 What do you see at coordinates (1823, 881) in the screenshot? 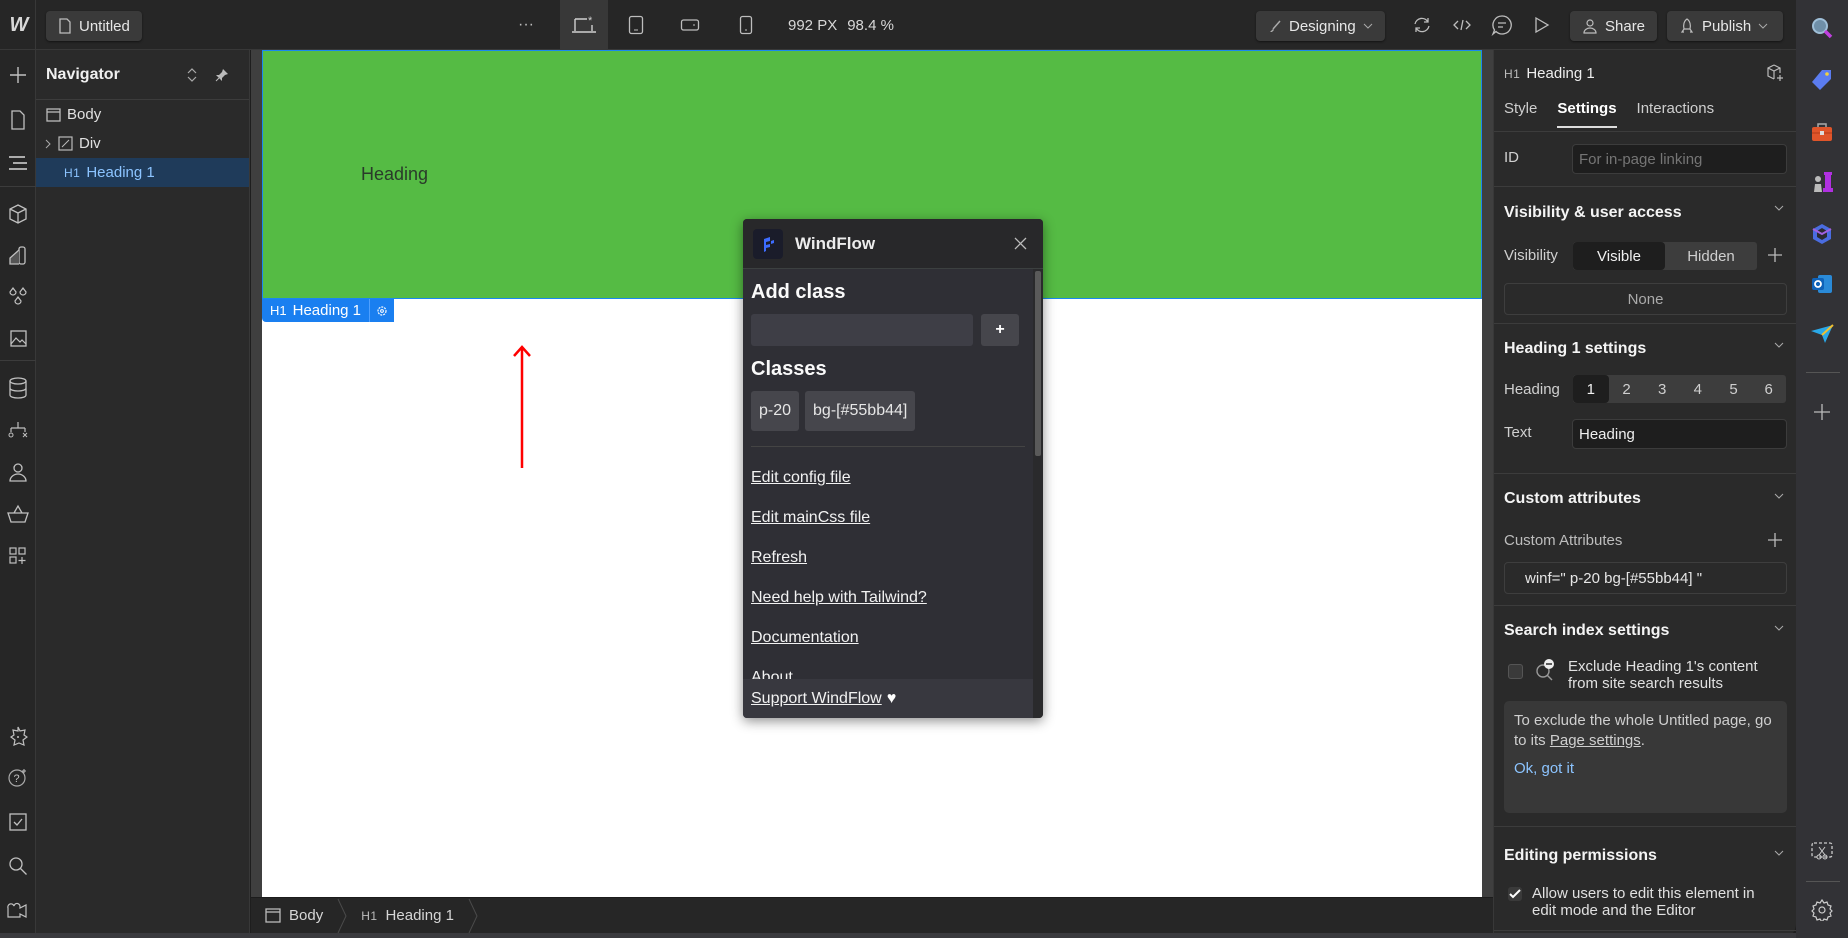
I see `divider` at bounding box center [1823, 881].